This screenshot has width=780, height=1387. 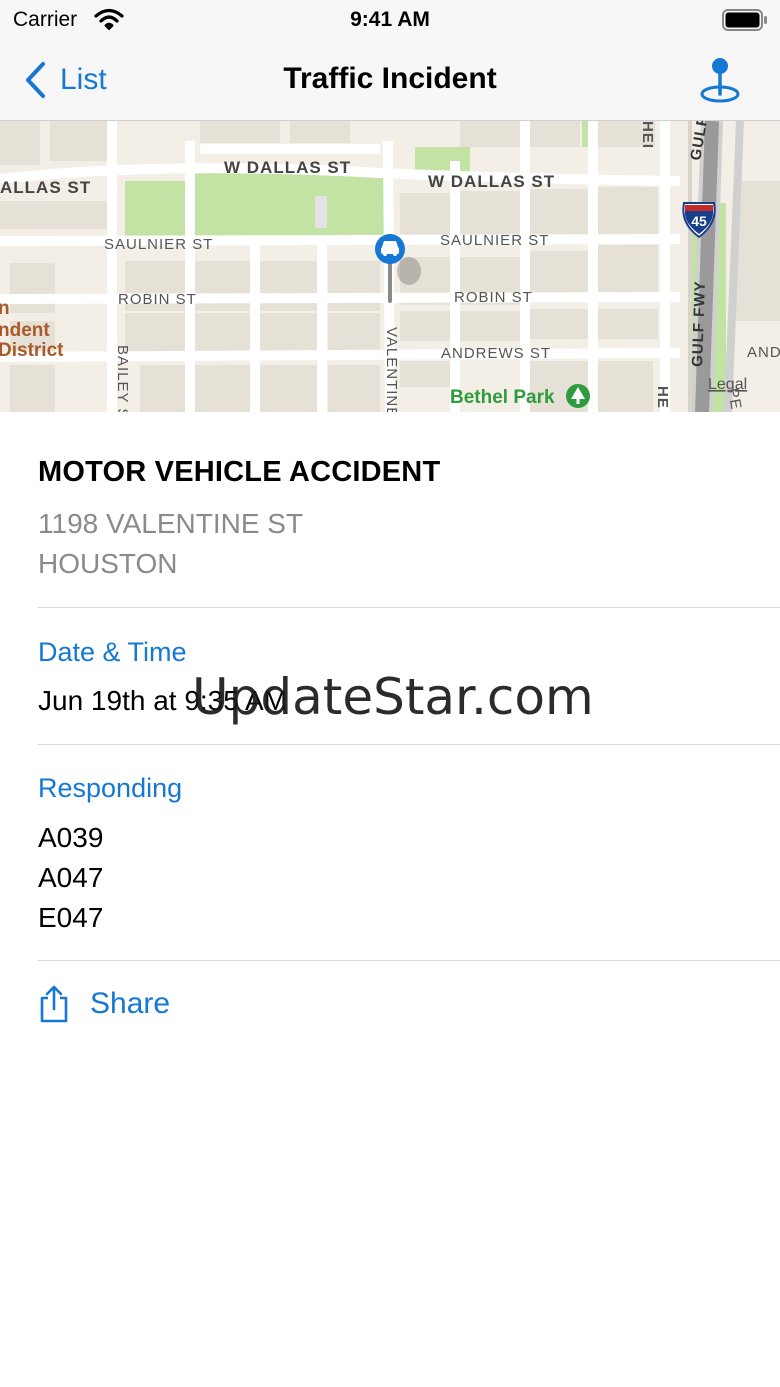 What do you see at coordinates (71, 917) in the screenshot?
I see `responding-unit: E047` at bounding box center [71, 917].